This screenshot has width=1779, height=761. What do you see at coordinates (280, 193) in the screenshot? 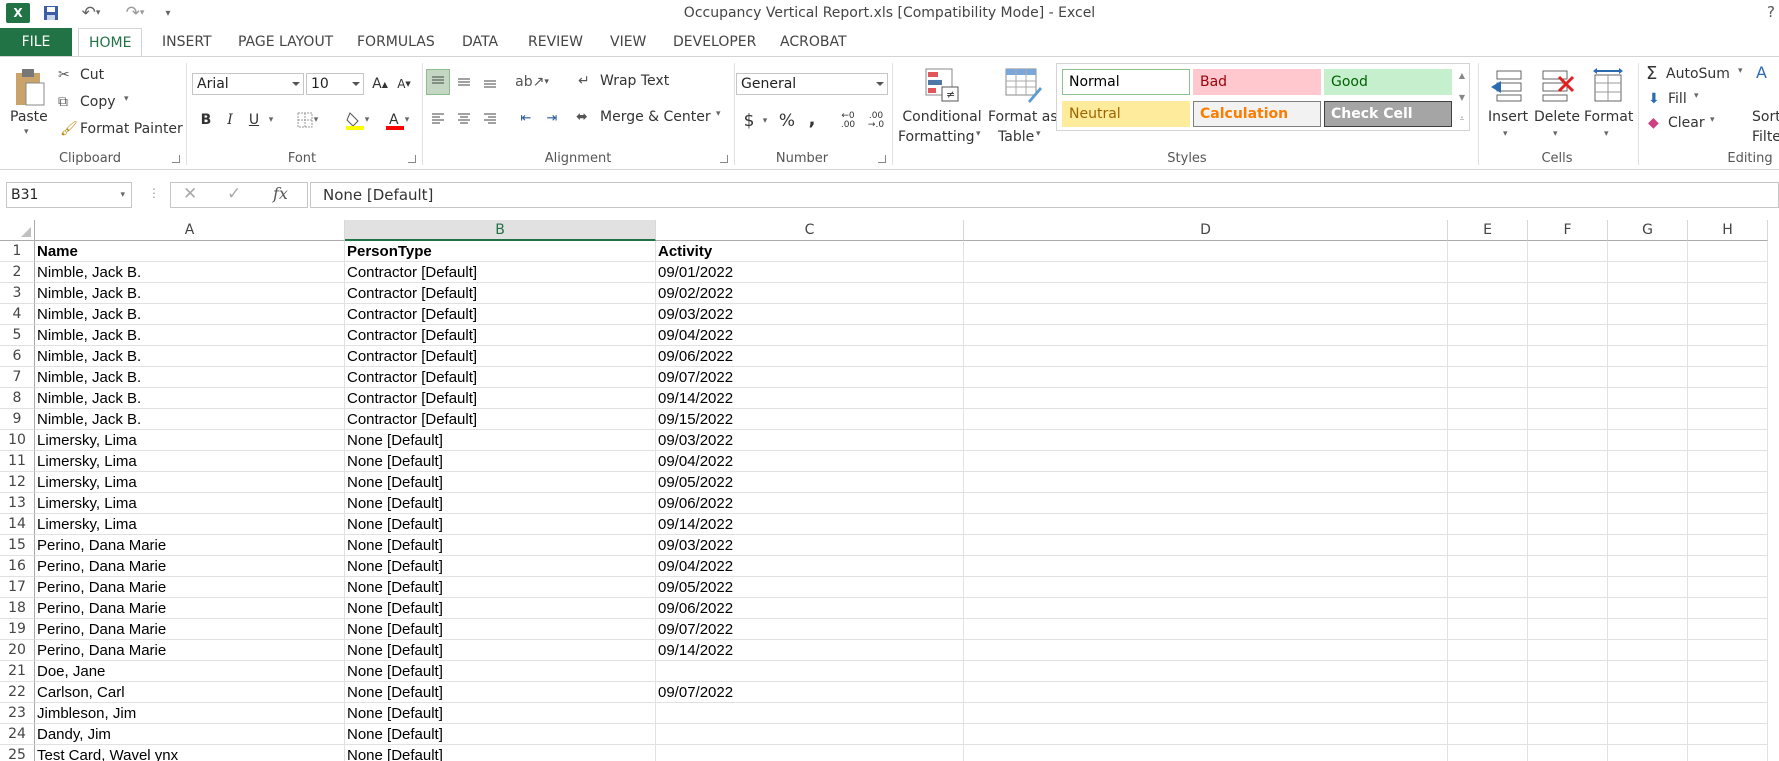
I see `insert-function-icon: fx` at bounding box center [280, 193].